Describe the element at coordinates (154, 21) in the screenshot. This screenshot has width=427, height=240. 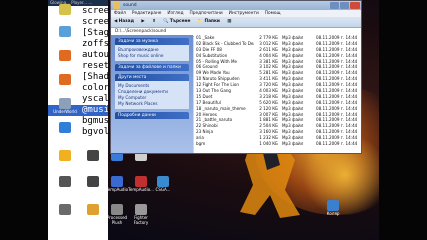
I see `up-button: ⬆` at that location.